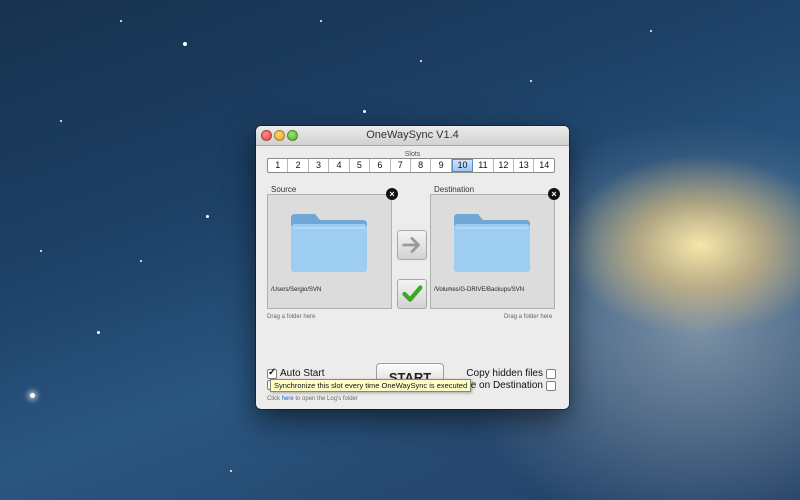  I want to click on window-title: OneWaySync V1.4, so click(412, 135).